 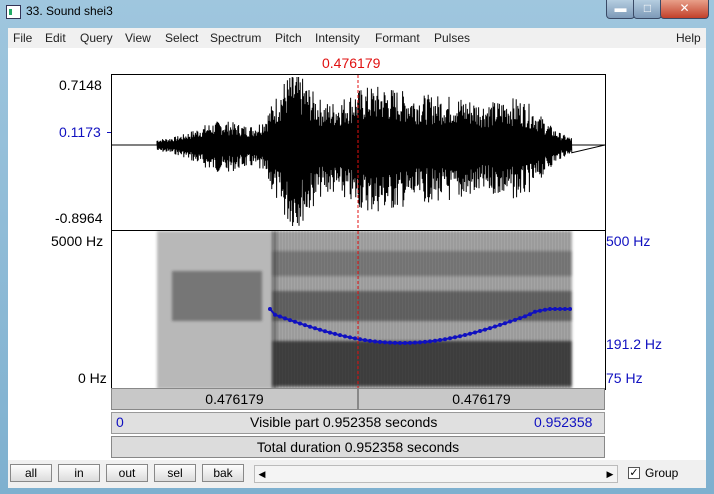 I want to click on horizontal-scrollbar: ◀ ▶, so click(x=436, y=474).